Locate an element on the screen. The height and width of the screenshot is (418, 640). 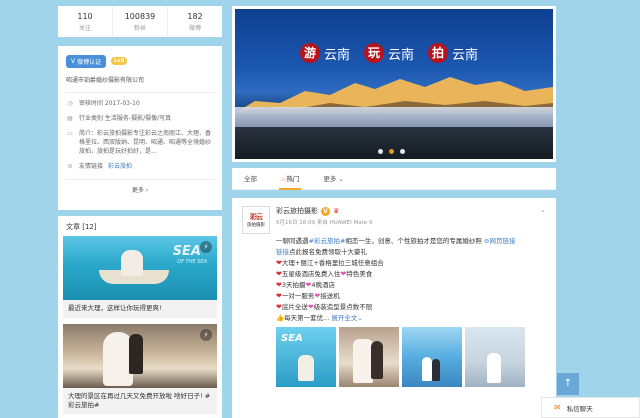
lightning-icon: ⚡ is located at coordinates (206, 247).